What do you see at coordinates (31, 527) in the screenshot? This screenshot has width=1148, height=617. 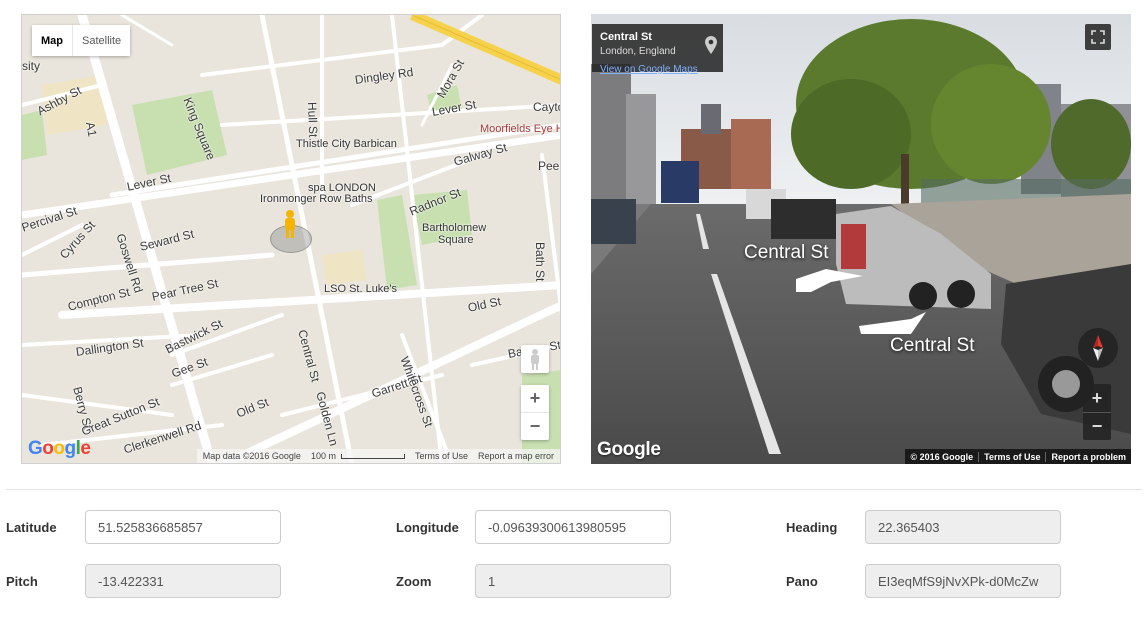 I see `latitude-label: Latitude` at bounding box center [31, 527].